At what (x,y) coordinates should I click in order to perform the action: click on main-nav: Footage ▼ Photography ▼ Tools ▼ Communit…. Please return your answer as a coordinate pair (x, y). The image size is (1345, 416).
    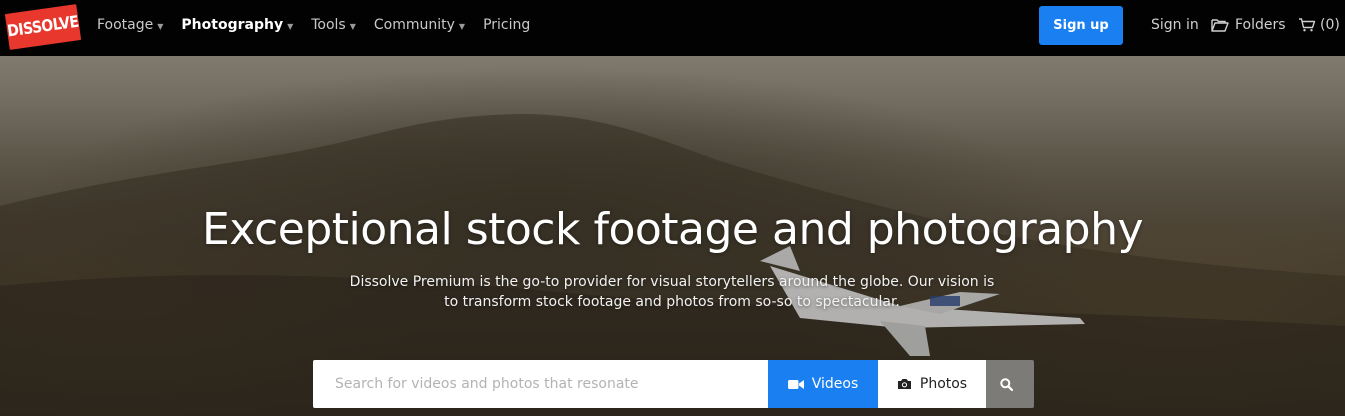
    Looking at the image, I should click on (322, 25).